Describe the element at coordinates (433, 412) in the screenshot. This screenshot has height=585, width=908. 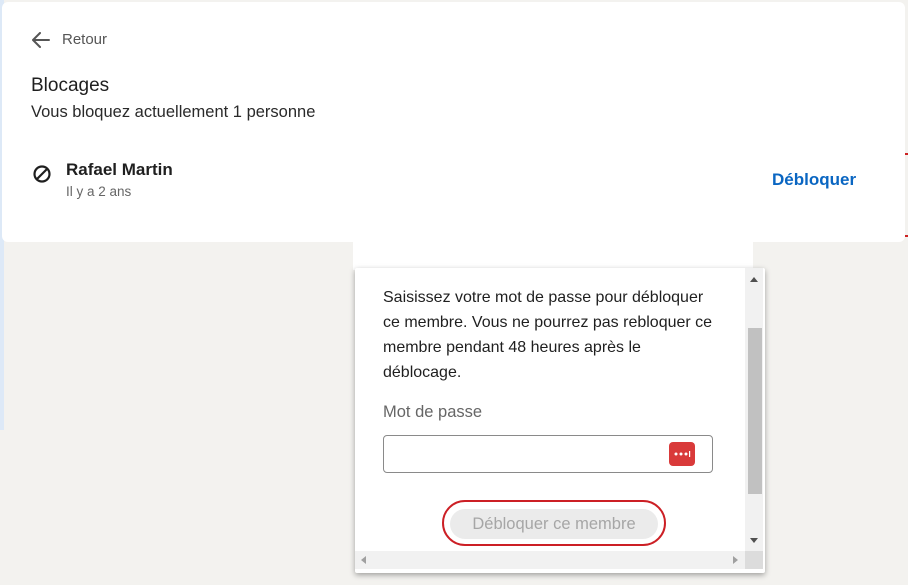
I see `password-label: Mot de passe` at that location.